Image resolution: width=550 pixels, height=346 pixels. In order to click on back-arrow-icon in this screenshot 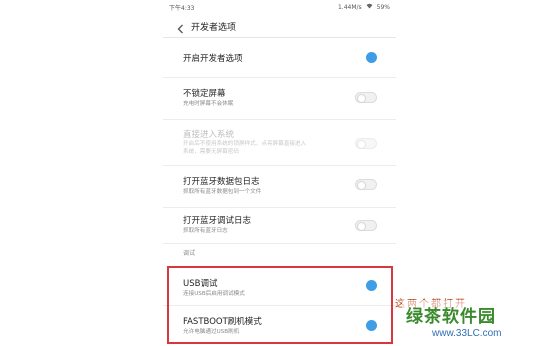, I will do `click(181, 27)`.